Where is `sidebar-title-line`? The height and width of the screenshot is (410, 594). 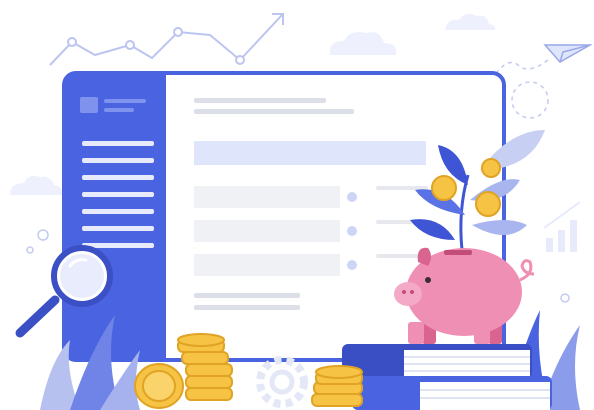
sidebar-title-line is located at coordinates (125, 101).